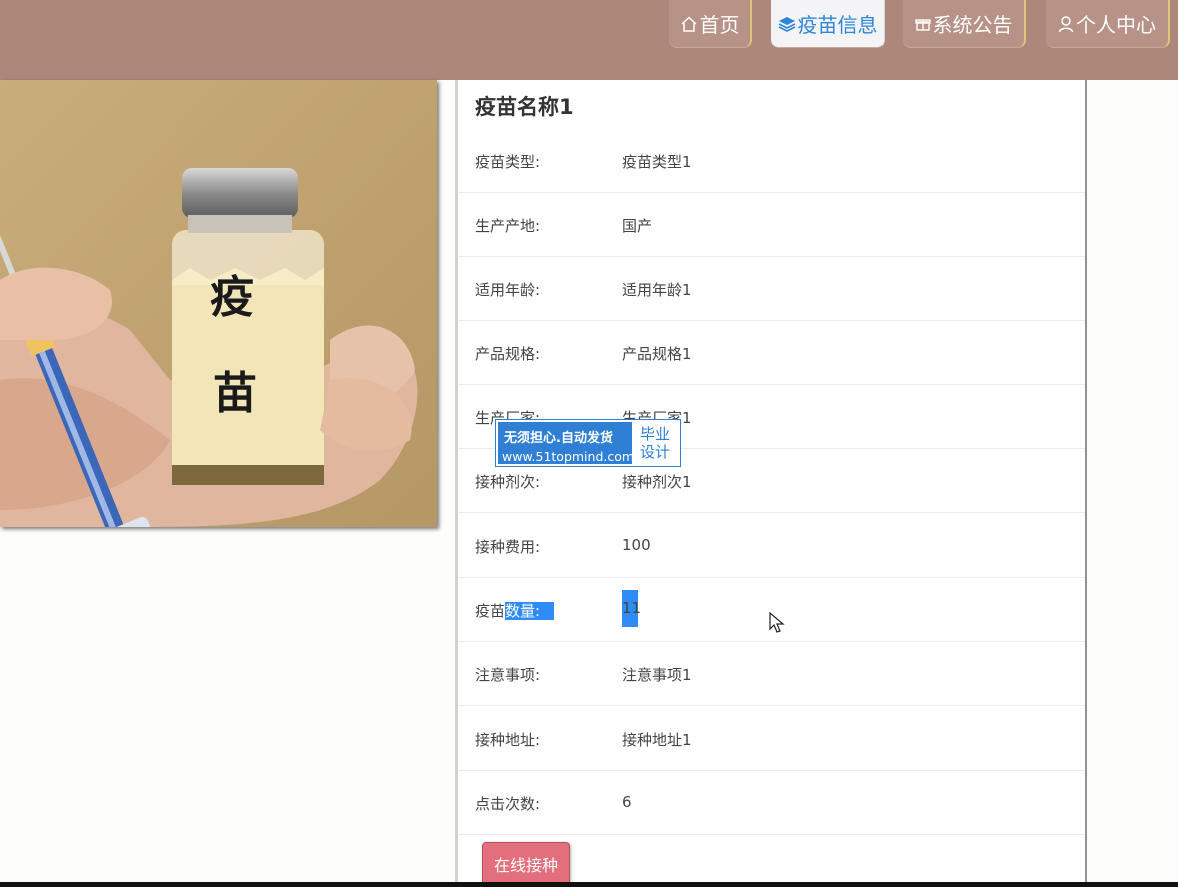 The height and width of the screenshot is (887, 1178). What do you see at coordinates (627, 802) in the screenshot?
I see `row-value: 6` at bounding box center [627, 802].